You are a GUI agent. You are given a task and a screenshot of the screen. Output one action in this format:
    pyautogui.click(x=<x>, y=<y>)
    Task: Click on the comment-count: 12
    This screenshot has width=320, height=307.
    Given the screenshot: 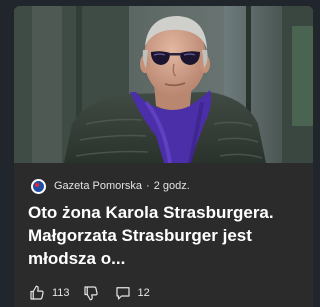 What is the action you would take?
    pyautogui.click(x=143, y=293)
    